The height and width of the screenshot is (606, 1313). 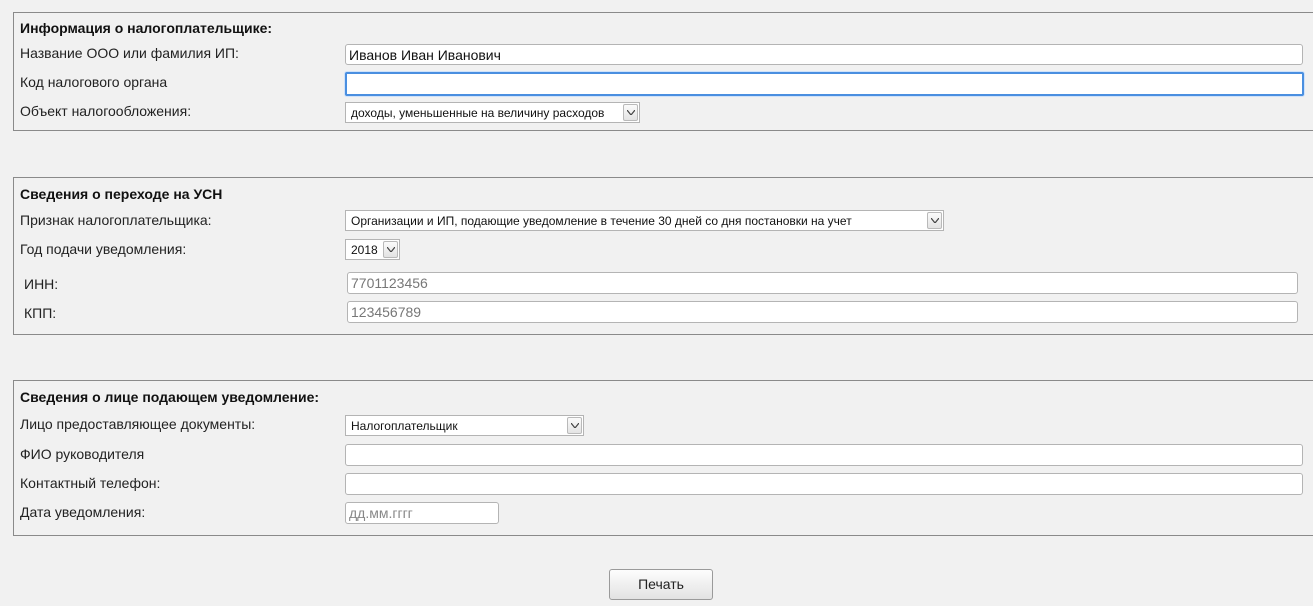 I want to click on tax-office-code-input, so click(x=824, y=84).